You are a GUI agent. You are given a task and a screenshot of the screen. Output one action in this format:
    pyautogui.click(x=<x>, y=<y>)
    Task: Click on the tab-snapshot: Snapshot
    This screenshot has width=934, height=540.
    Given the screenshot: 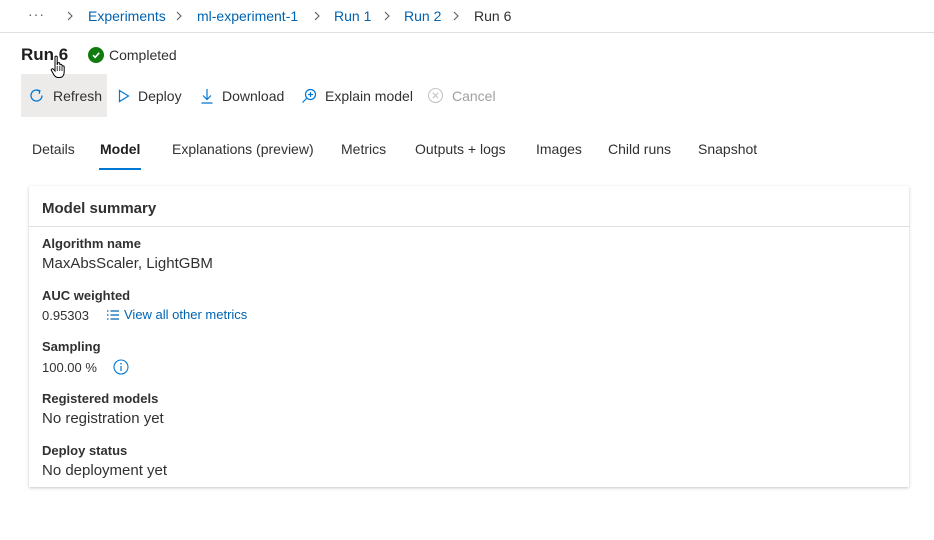 What is the action you would take?
    pyautogui.click(x=727, y=149)
    